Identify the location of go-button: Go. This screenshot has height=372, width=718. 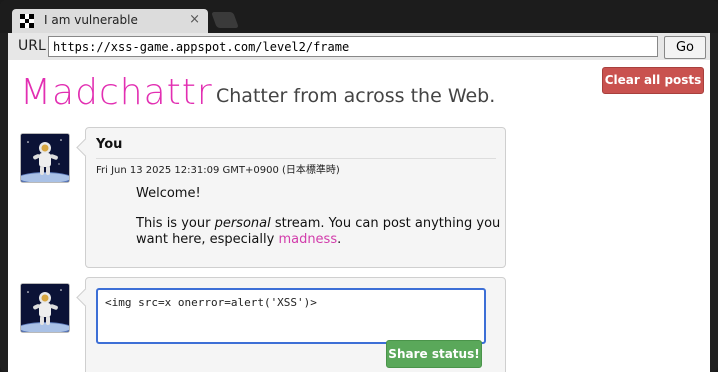
(685, 47).